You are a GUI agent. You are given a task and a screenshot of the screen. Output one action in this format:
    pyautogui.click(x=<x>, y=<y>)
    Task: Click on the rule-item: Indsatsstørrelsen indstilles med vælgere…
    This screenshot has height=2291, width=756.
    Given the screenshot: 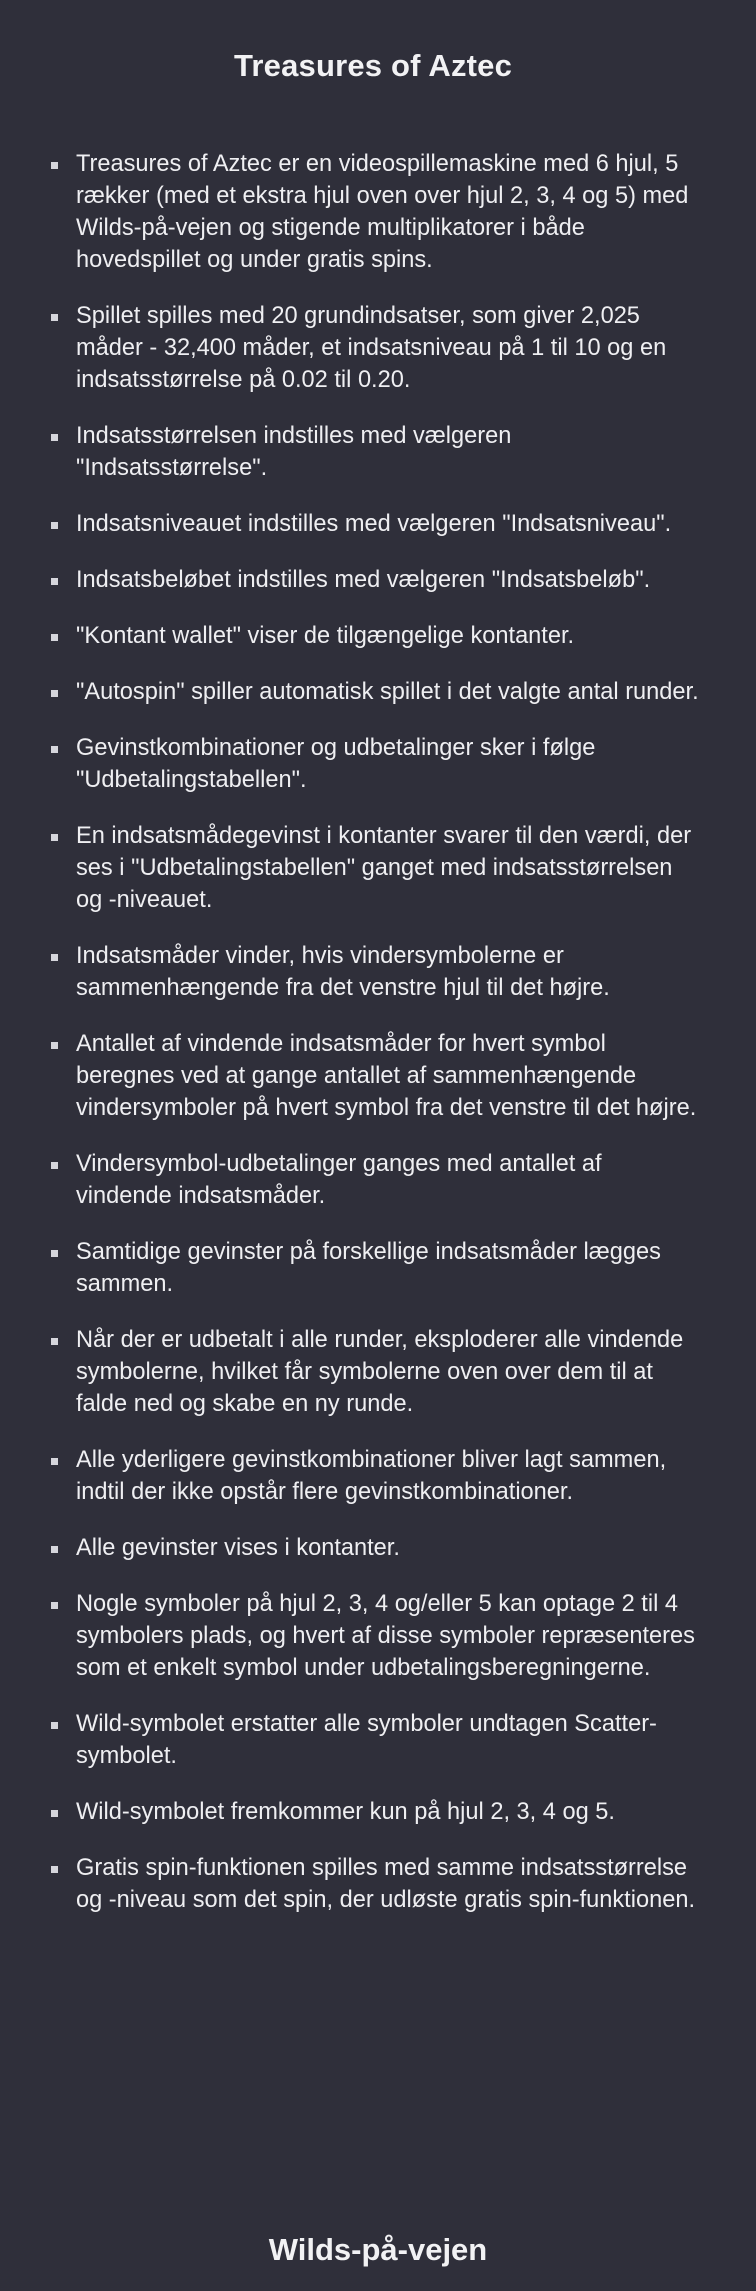 What is the action you would take?
    pyautogui.click(x=373, y=452)
    